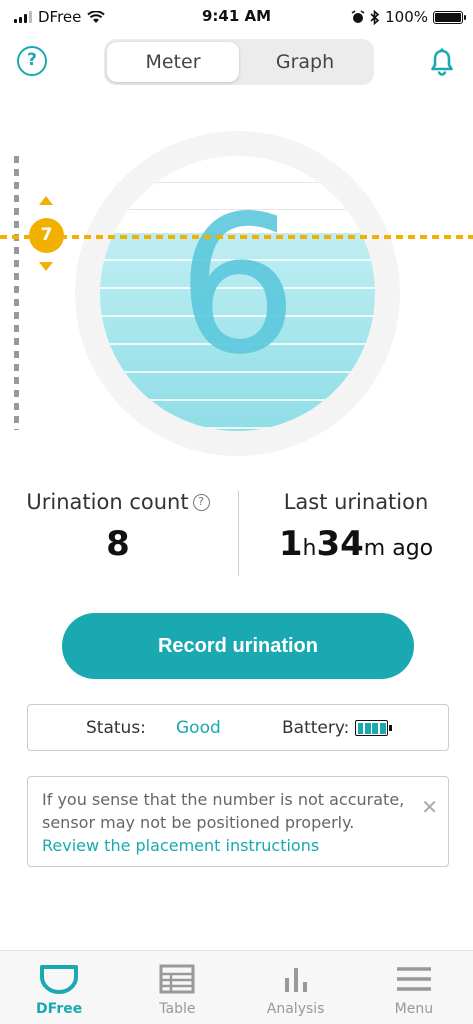 The height and width of the screenshot is (1024, 473). What do you see at coordinates (16, 293) in the screenshot?
I see `level-scale` at bounding box center [16, 293].